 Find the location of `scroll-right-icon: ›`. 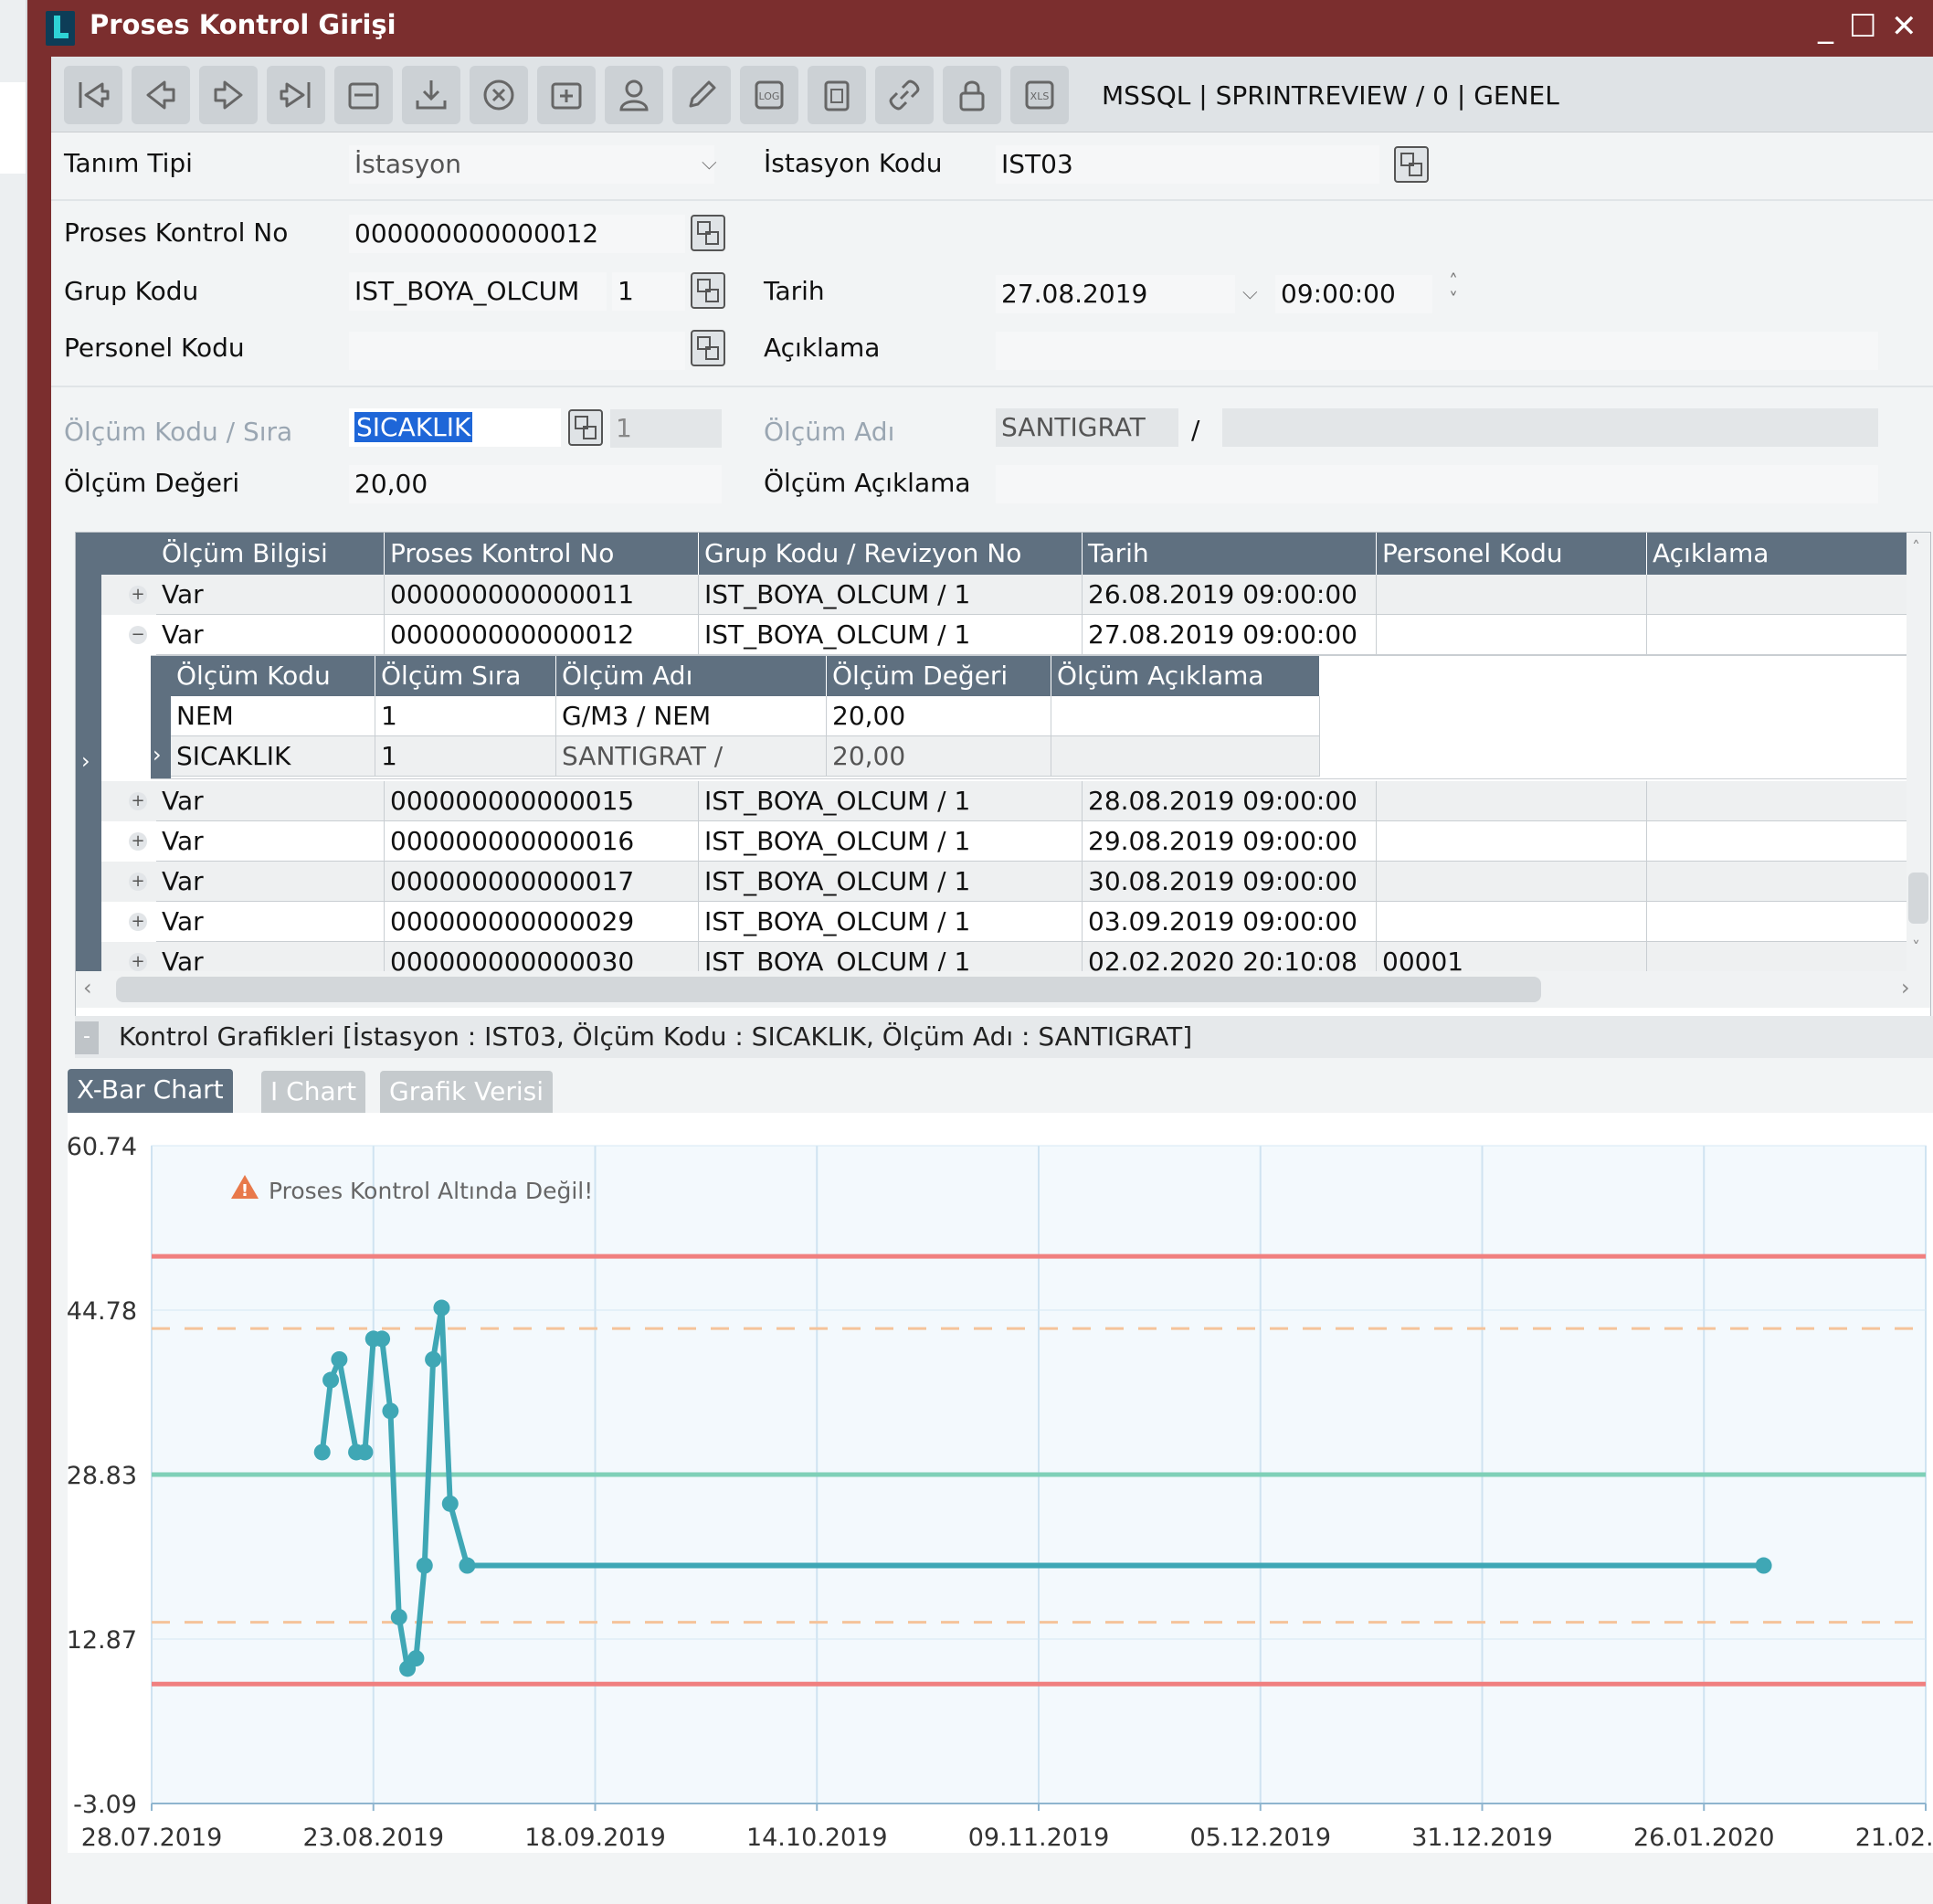

scroll-right-icon: › is located at coordinates (1905, 988).